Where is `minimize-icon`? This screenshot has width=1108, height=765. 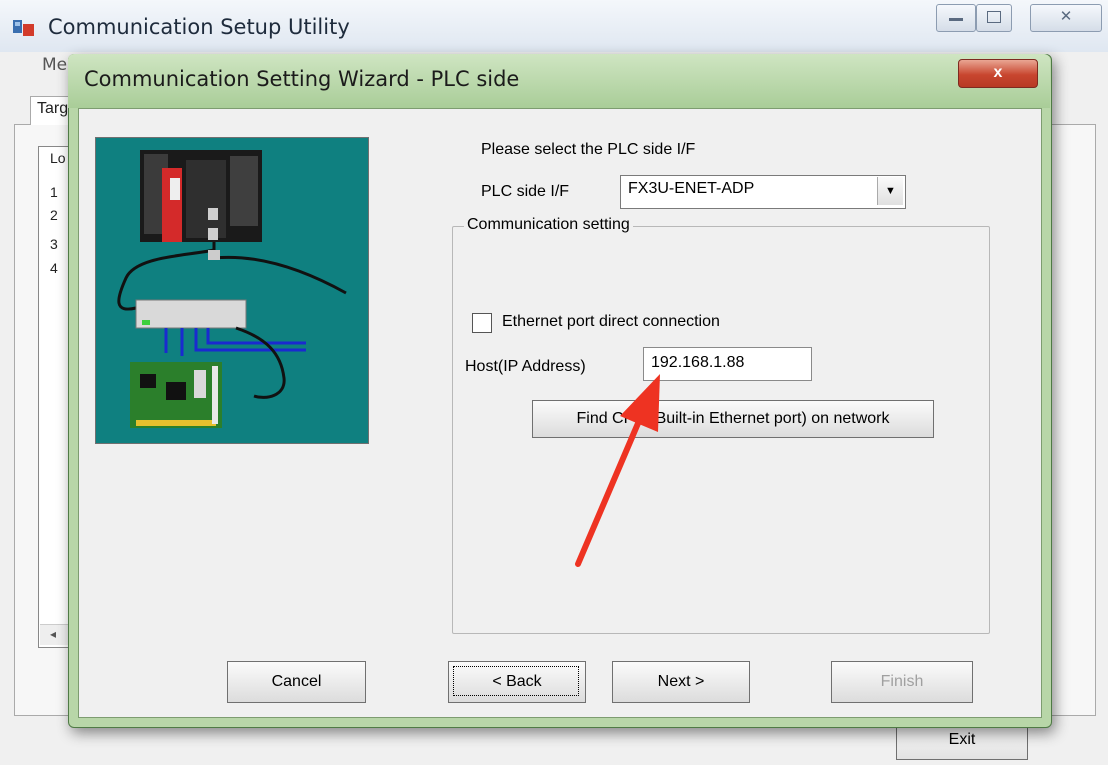
minimize-icon is located at coordinates (956, 19).